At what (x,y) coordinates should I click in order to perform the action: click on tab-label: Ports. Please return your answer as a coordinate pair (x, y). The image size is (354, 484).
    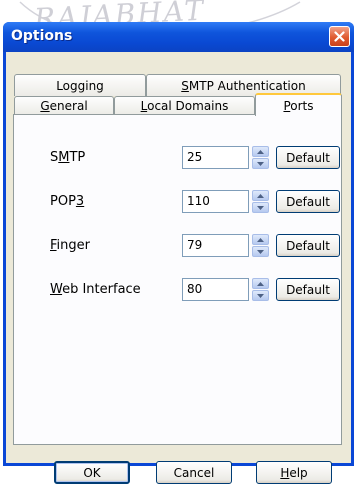
    Looking at the image, I should click on (298, 105).